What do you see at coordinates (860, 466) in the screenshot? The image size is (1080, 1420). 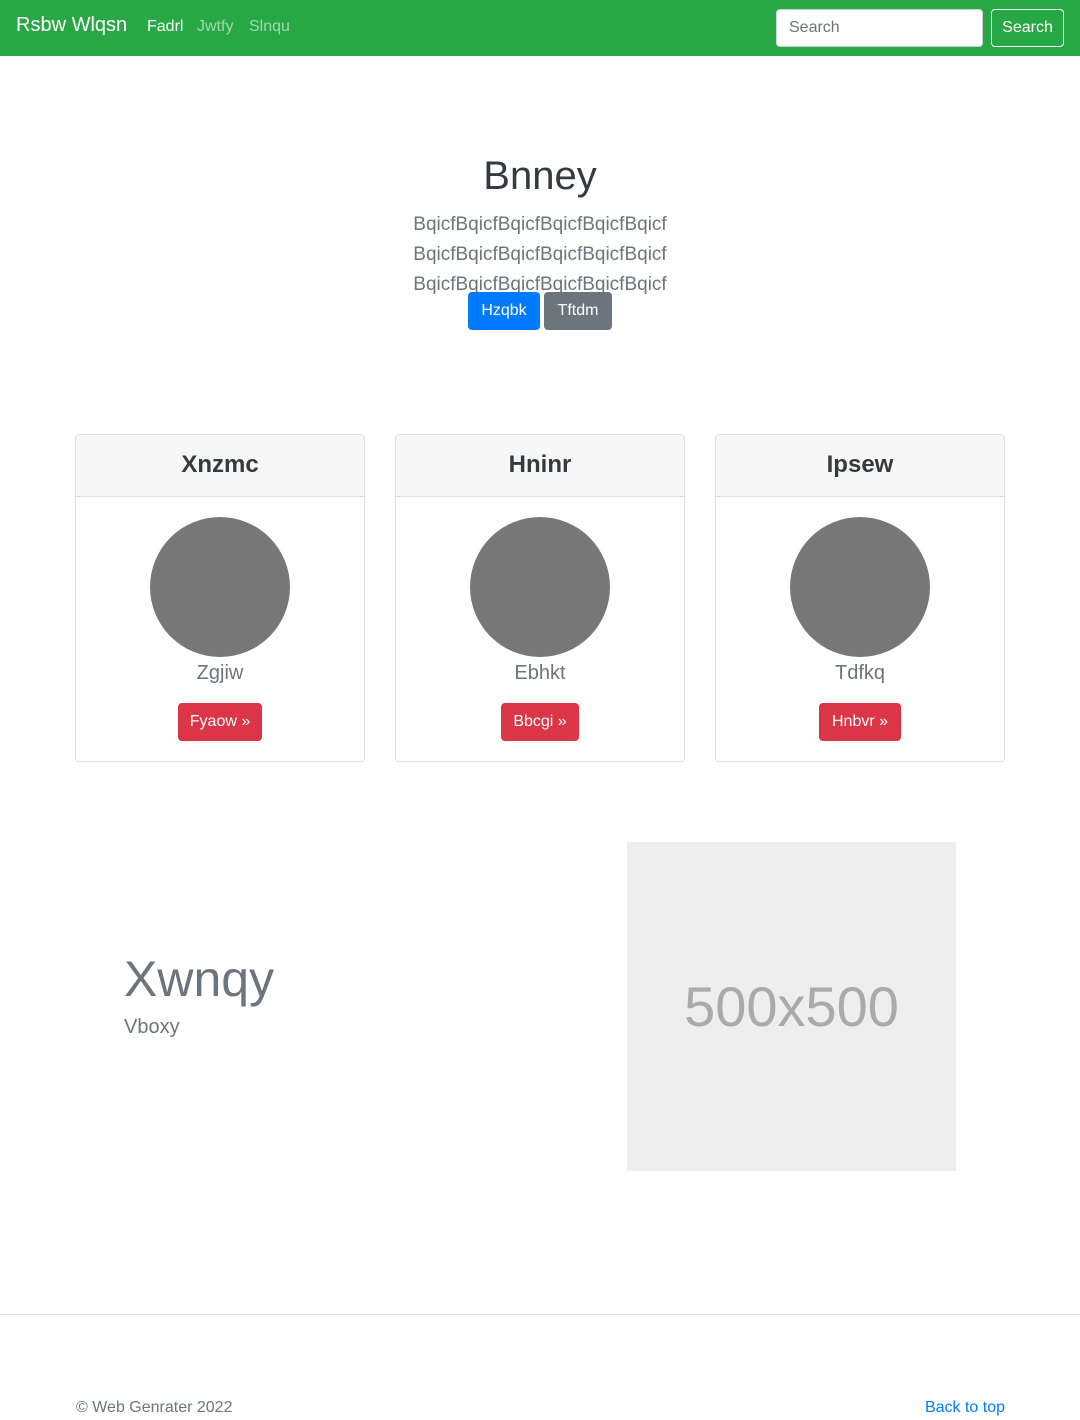 I see `card-header: Ipsew` at bounding box center [860, 466].